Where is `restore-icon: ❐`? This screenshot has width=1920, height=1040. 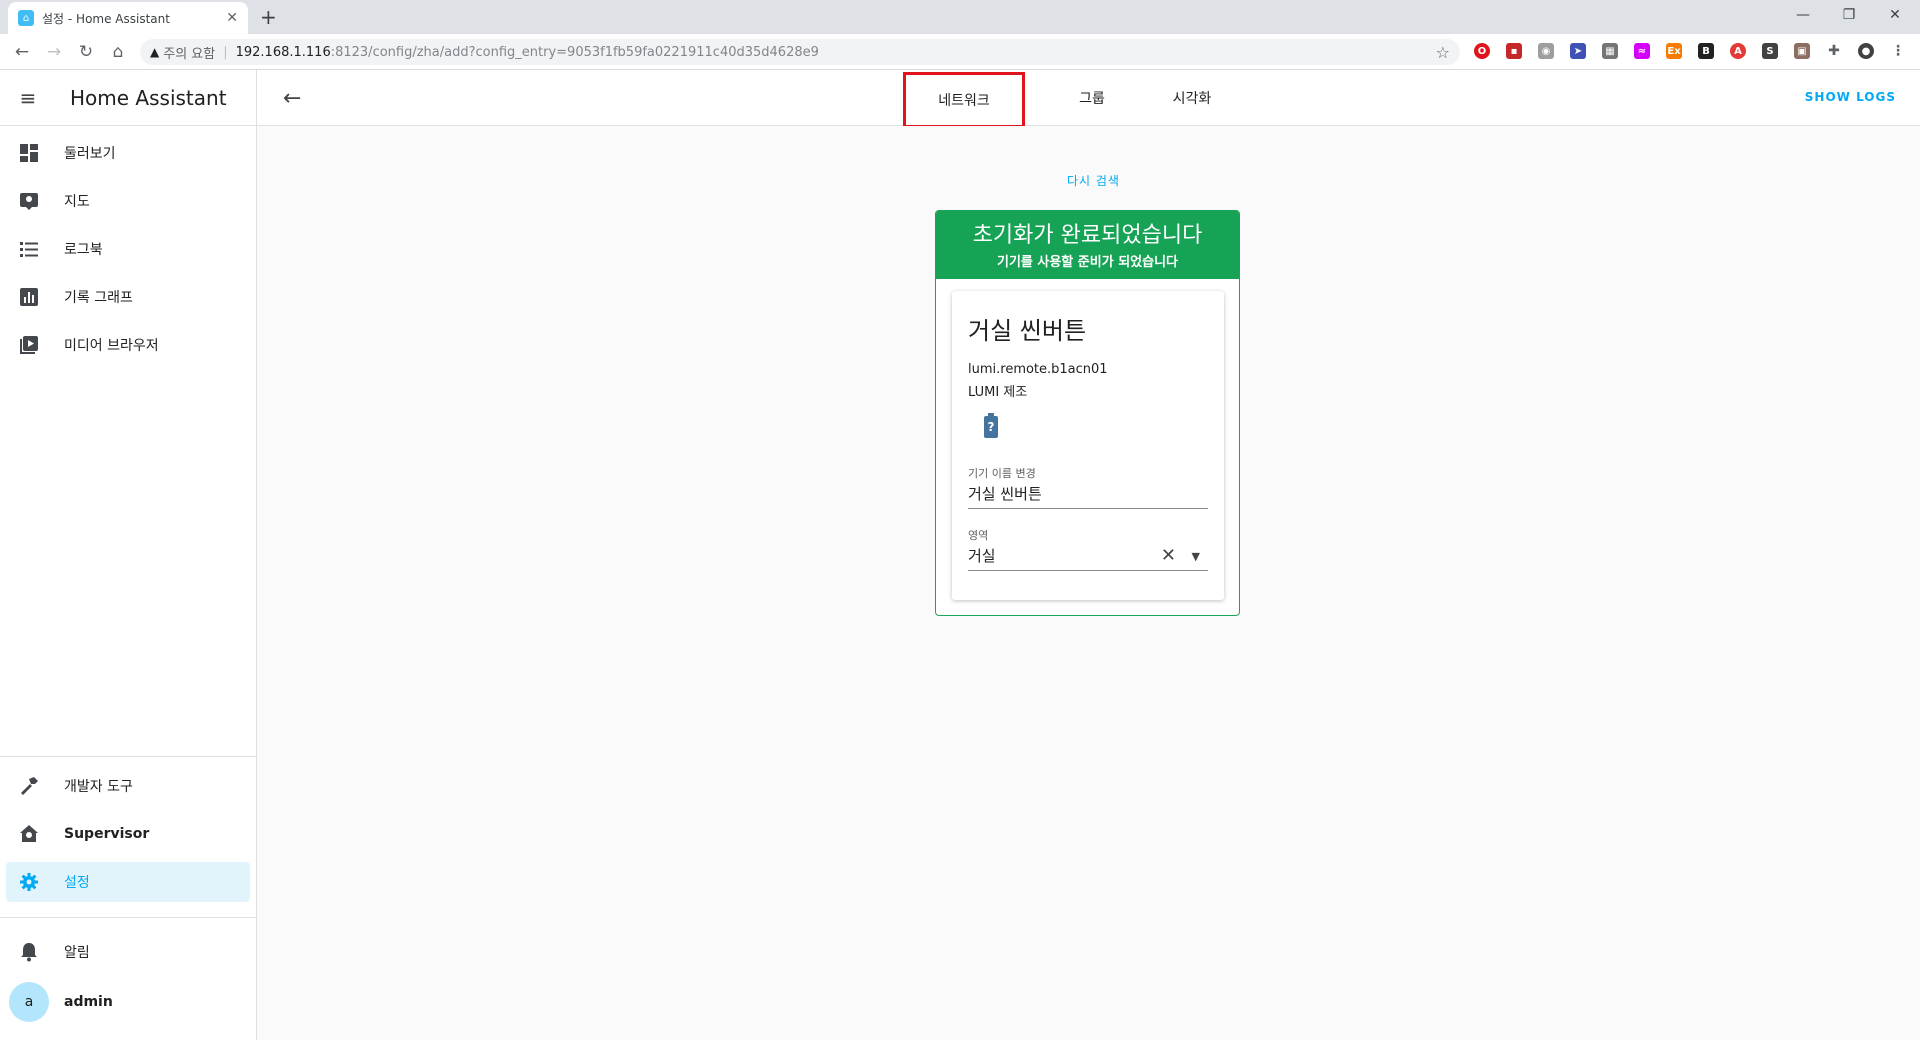 restore-icon: ❐ is located at coordinates (1849, 15).